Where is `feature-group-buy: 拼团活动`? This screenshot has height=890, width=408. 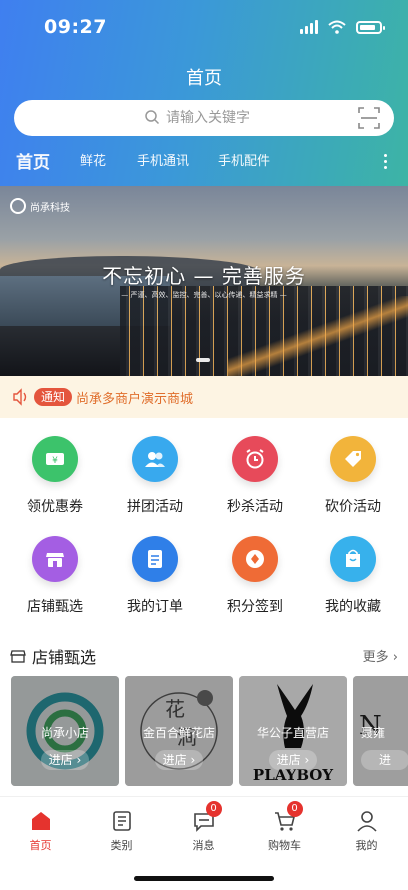 feature-group-buy: 拼团活动 is located at coordinates (155, 472).